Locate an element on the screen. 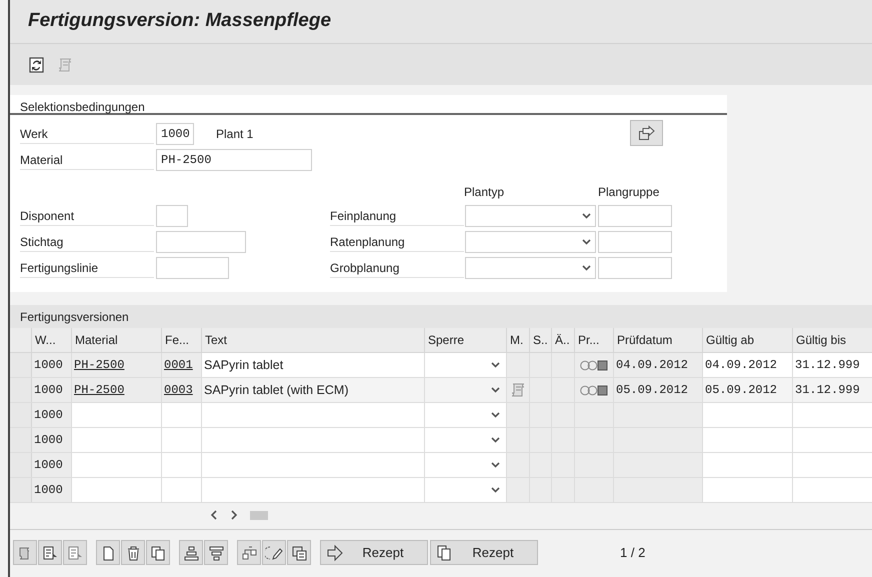 The image size is (872, 577). column-header: Plangruppe is located at coordinates (629, 192).